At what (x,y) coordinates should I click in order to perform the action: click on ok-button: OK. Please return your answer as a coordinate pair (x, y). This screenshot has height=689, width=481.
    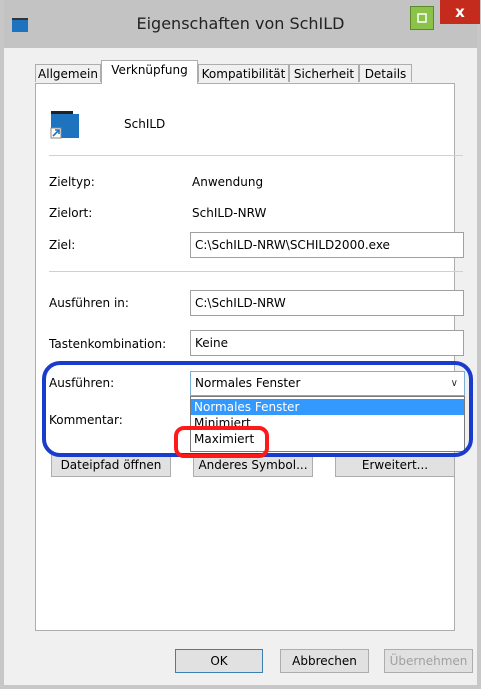
    Looking at the image, I should click on (219, 661).